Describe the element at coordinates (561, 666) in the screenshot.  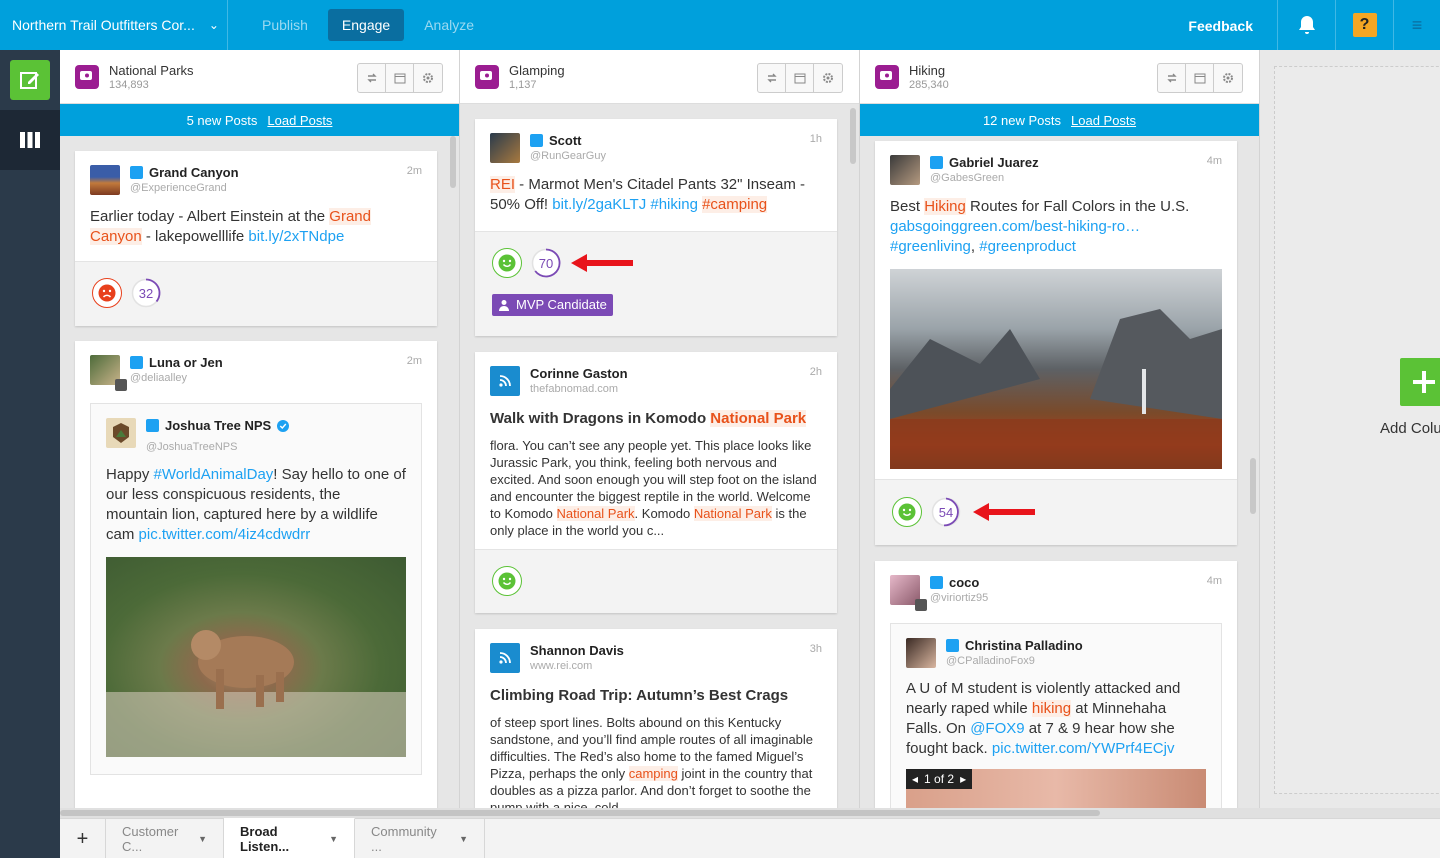
I see `author-handle: www.rei.com` at that location.